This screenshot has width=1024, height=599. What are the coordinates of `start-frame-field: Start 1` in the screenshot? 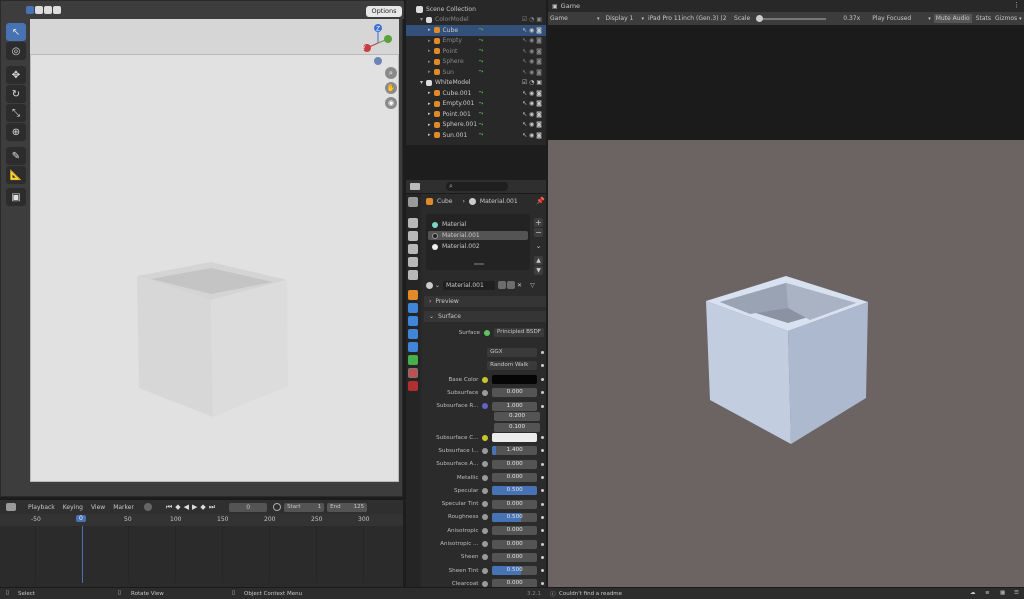 It's located at (304, 507).